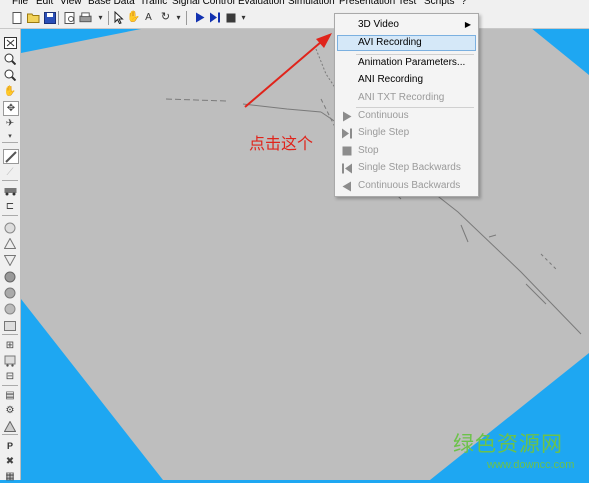  What do you see at coordinates (111, 4) in the screenshot?
I see `menu-base-data: Base Data` at bounding box center [111, 4].